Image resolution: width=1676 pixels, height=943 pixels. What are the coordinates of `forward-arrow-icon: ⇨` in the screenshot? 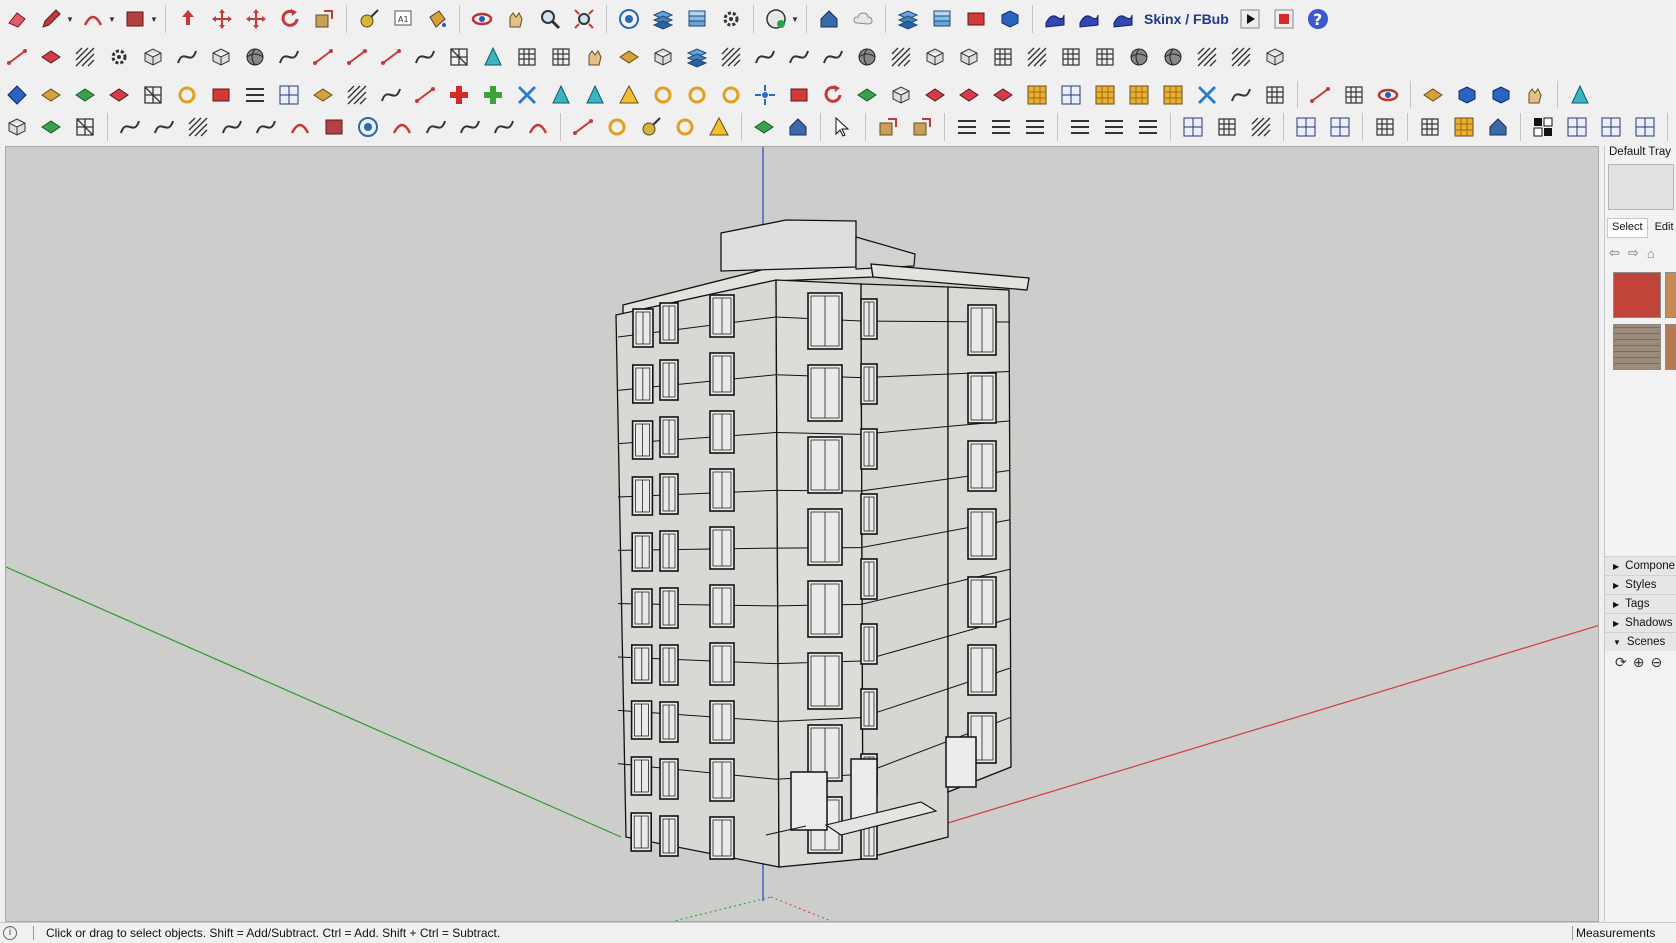 It's located at (1633, 253).